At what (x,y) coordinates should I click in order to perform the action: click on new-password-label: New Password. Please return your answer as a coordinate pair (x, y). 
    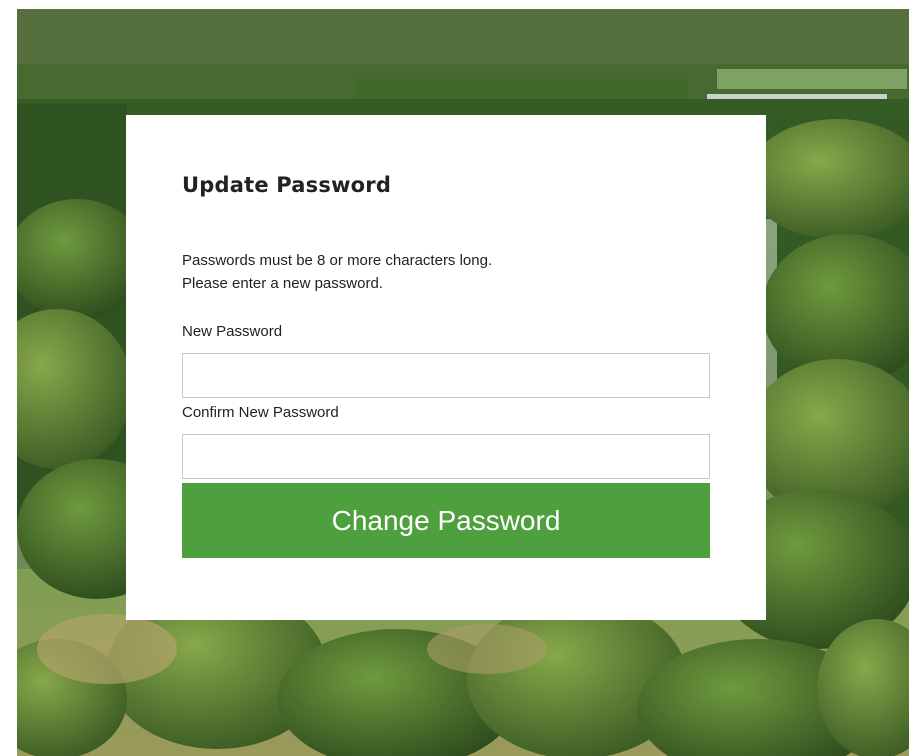
    Looking at the image, I should click on (232, 331).